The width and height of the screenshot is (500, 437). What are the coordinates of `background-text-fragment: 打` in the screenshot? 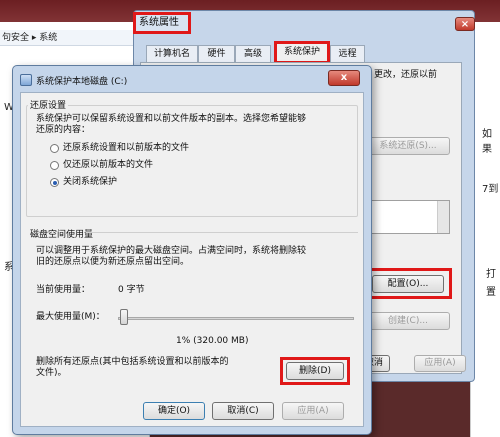 It's located at (491, 274).